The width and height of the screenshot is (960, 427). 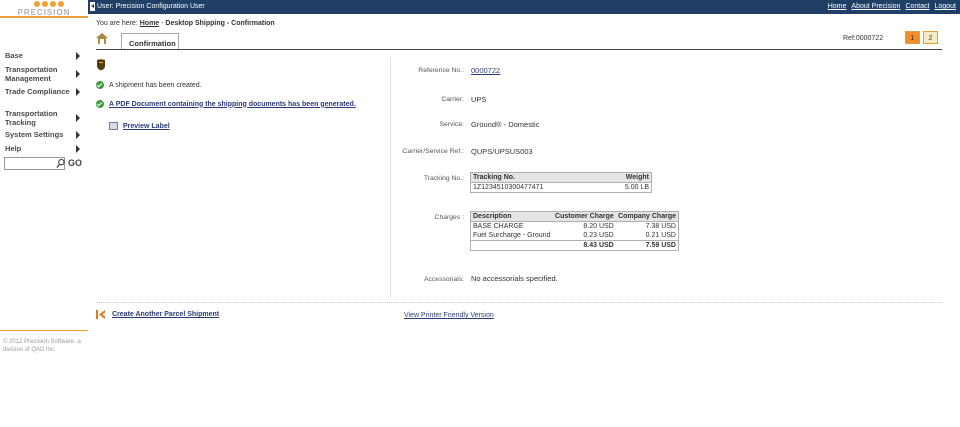 What do you see at coordinates (92, 6) in the screenshot?
I see `collapse-sidebar-icon` at bounding box center [92, 6].